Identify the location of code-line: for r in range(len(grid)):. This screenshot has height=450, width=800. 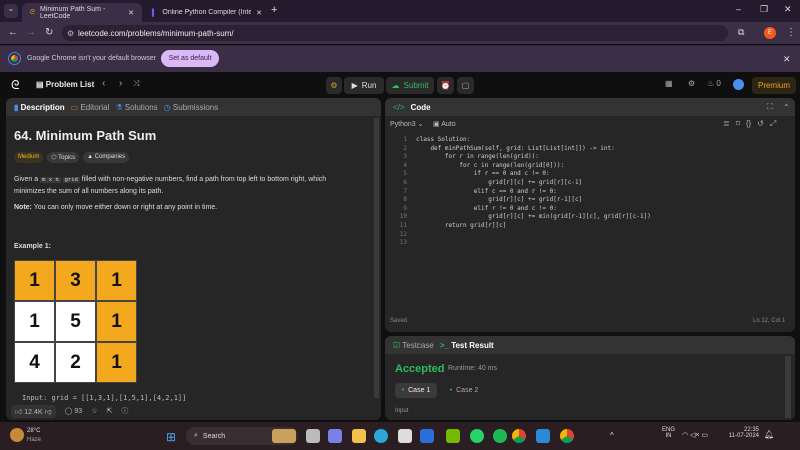
(533, 157).